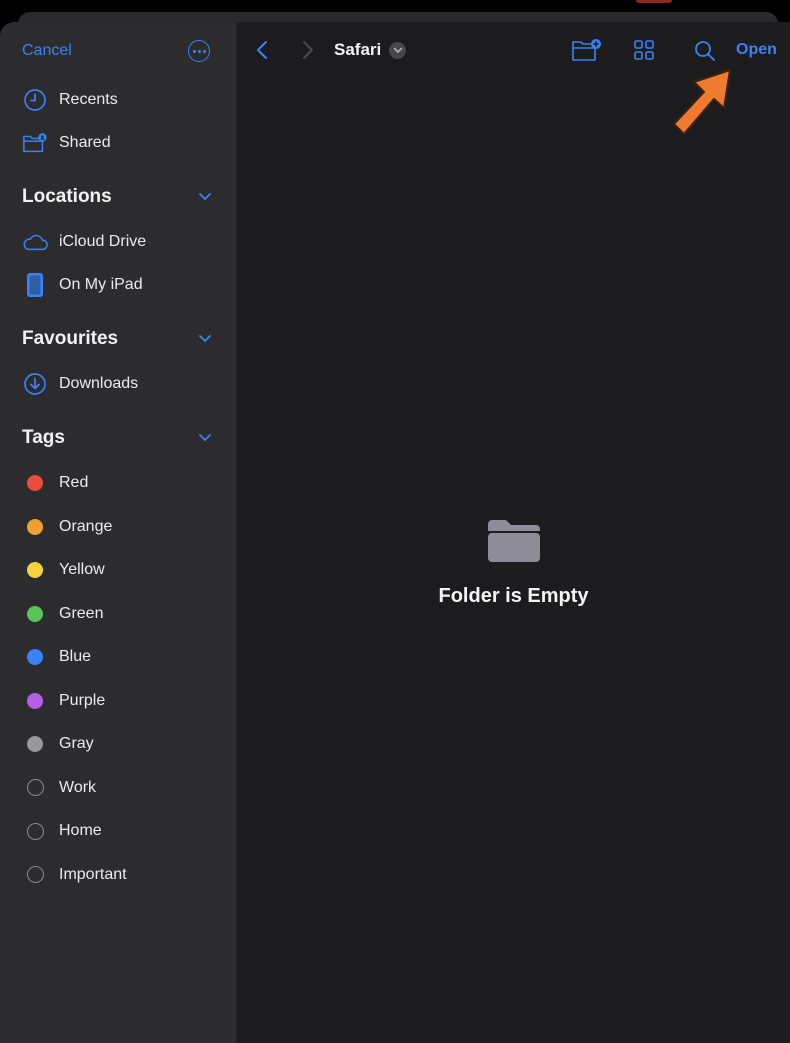 The image size is (790, 1043). I want to click on sidebar-item-tag-orange: Orange, so click(119, 527).